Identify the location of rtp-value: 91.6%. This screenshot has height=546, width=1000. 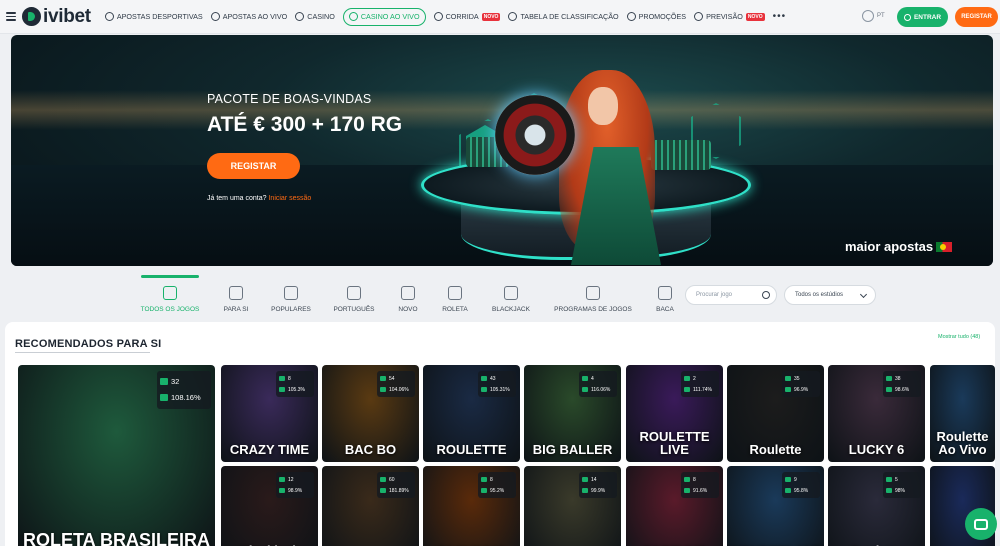
(700, 490).